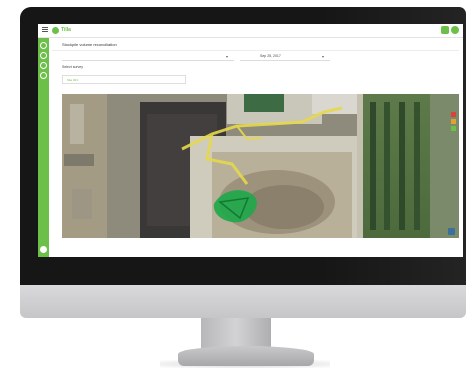 The height and width of the screenshot is (369, 468). I want to click on page-title: Stockpile volume reconciliation, so click(89, 44).